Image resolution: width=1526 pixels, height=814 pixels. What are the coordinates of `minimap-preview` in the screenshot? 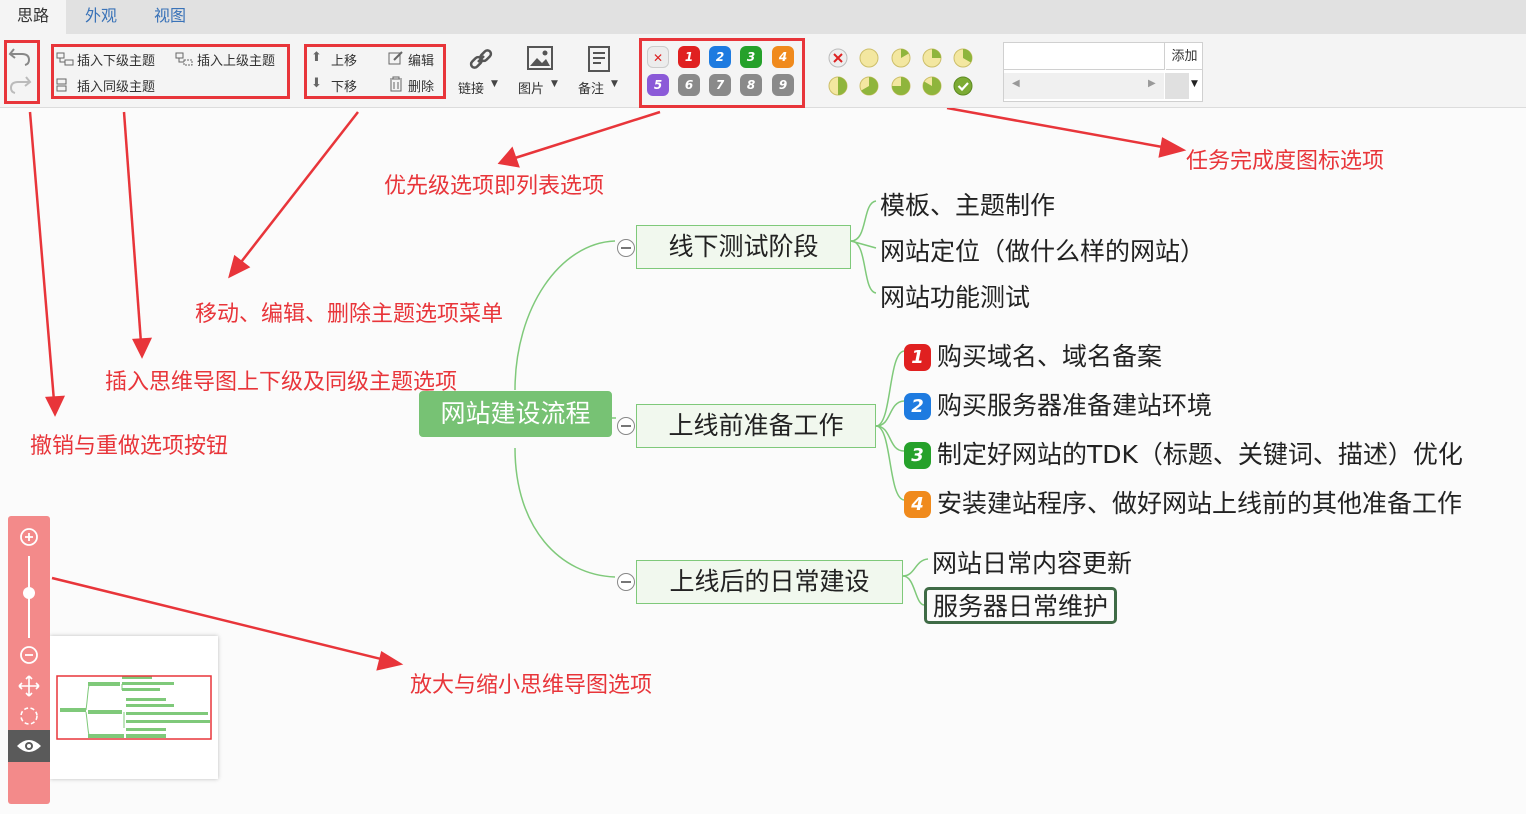 It's located at (134, 707).